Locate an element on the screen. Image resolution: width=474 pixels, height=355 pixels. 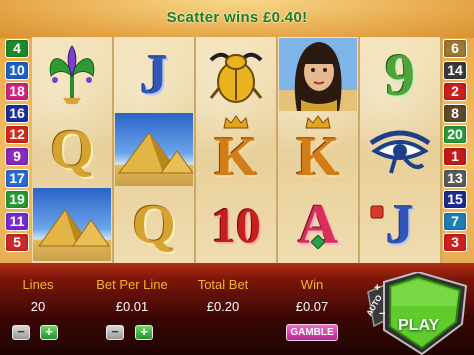
payline-badge-right: 7 is located at coordinates (455, 221).